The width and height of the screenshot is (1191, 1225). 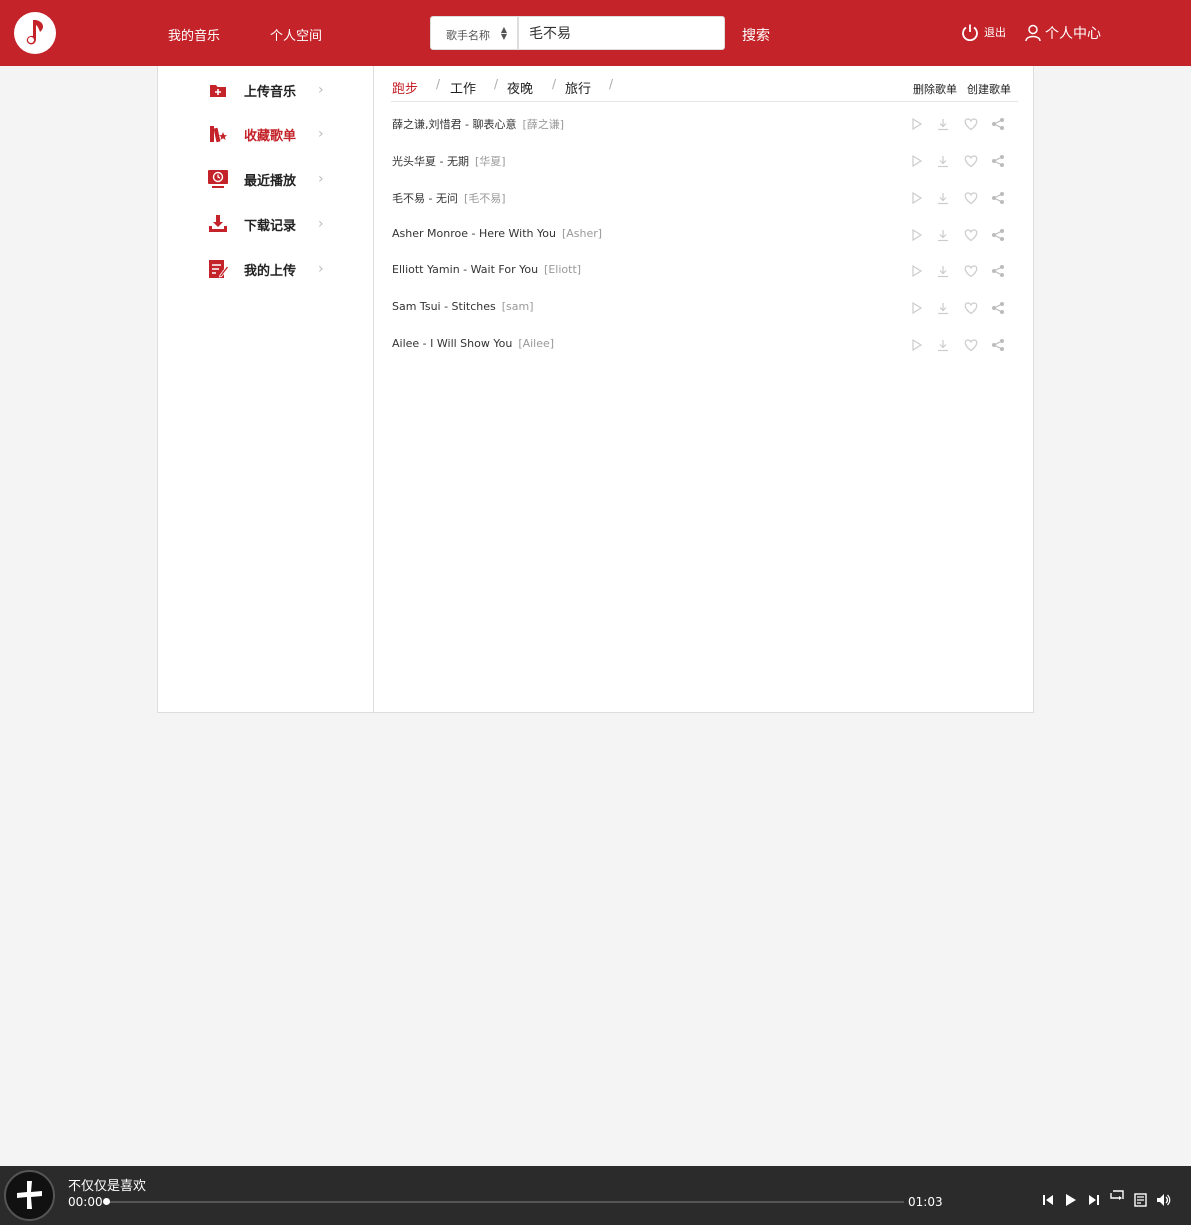 I want to click on song-row: Asher Monroe - Here With You [Asher], so click(x=704, y=235).